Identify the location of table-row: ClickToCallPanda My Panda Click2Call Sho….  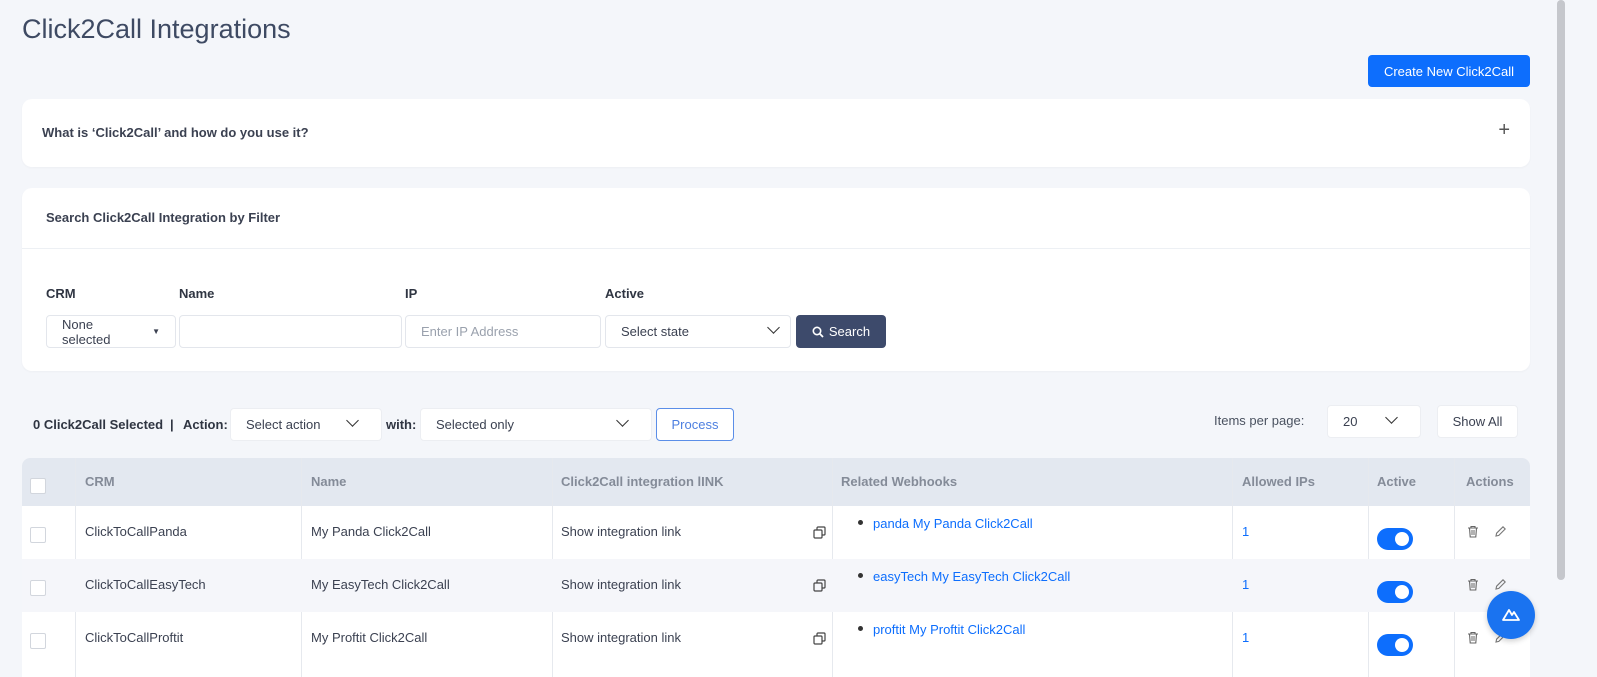
(776, 532).